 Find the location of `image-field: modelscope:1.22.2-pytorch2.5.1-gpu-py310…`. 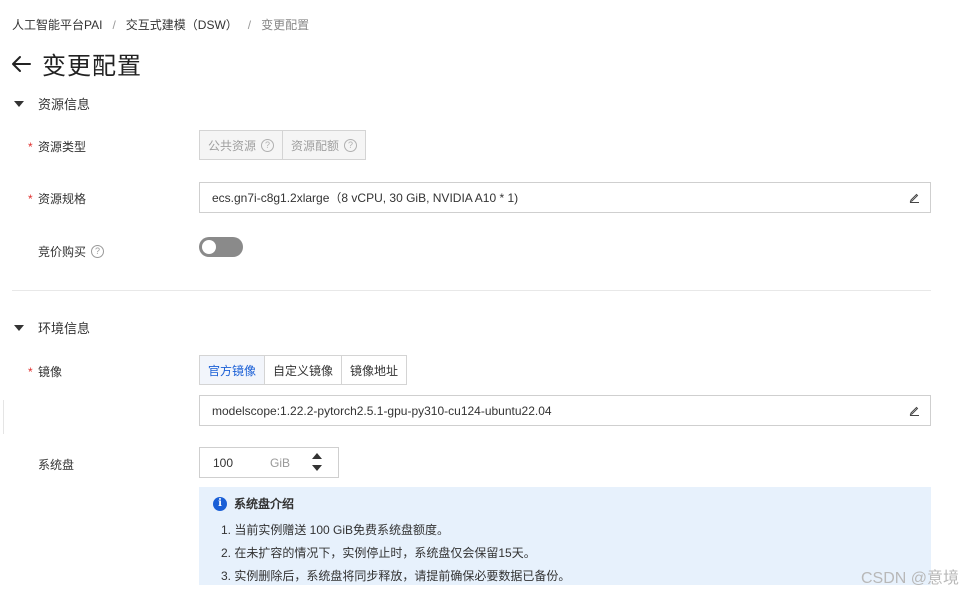

image-field: modelscope:1.22.2-pytorch2.5.1-gpu-py310… is located at coordinates (565, 410).